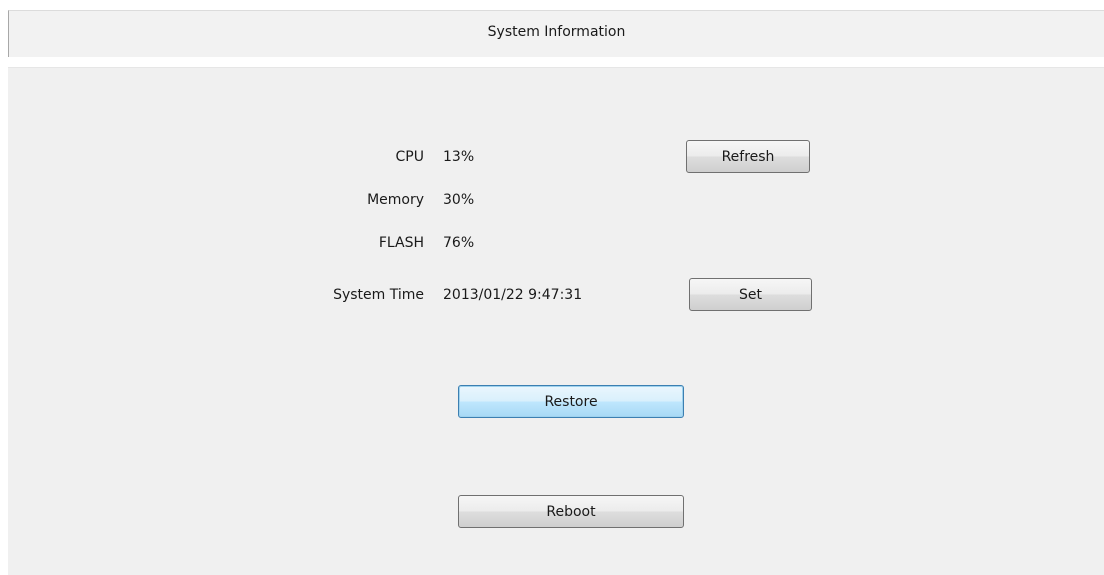 Image resolution: width=1104 pixels, height=575 pixels. I want to click on set-time-button: Set, so click(750, 294).